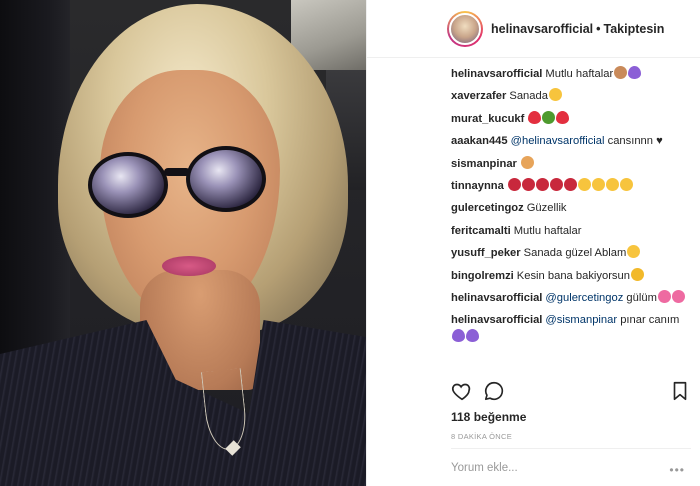  I want to click on comment-username: tinnaynna, so click(477, 186).